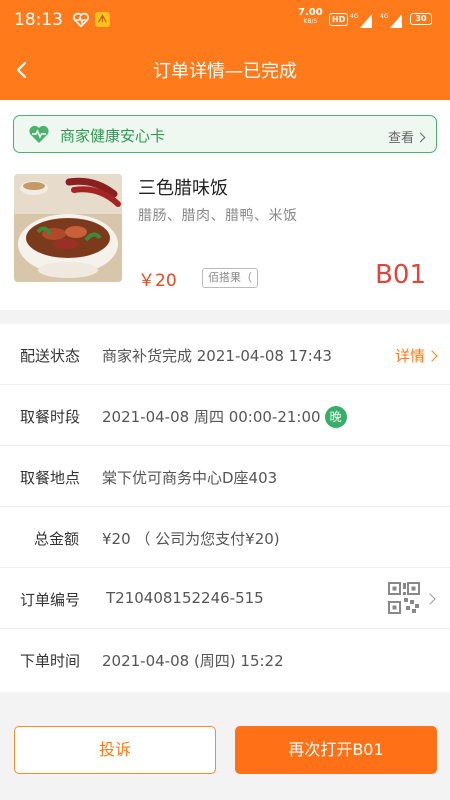 This screenshot has width=450, height=800. I want to click on health-card-banner: 商家健康安心卡 查看, so click(225, 134).